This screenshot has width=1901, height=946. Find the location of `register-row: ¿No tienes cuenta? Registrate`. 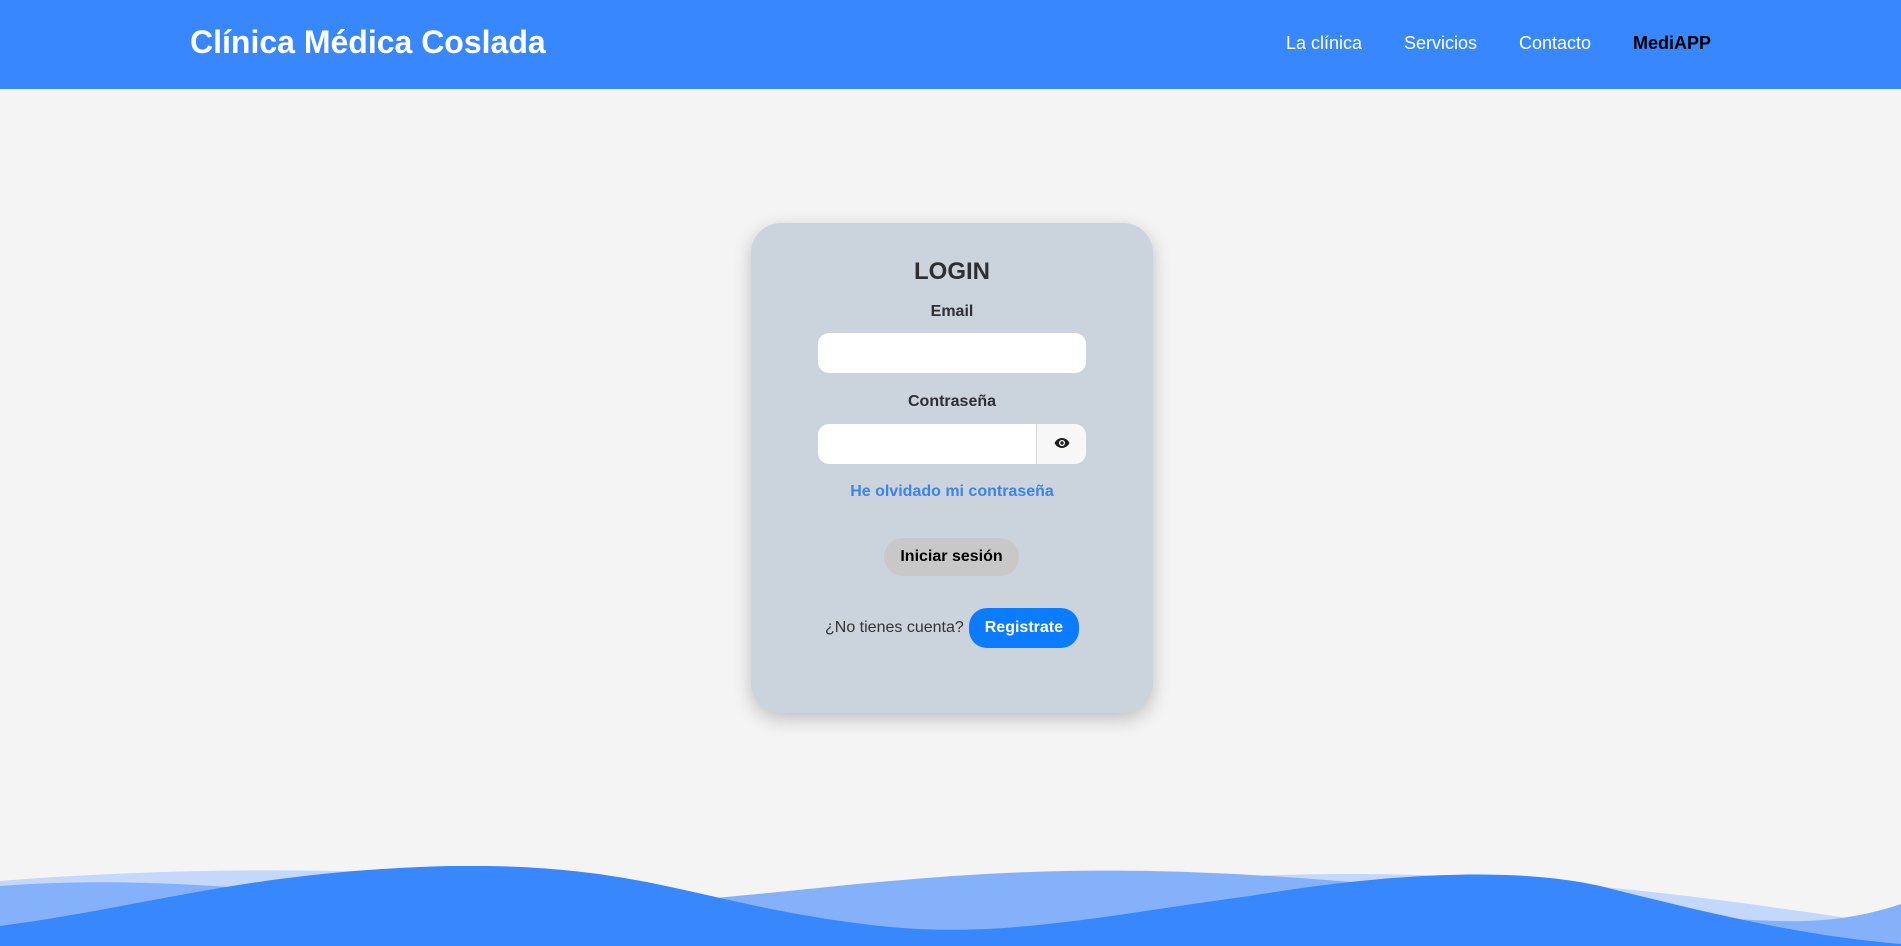

register-row: ¿No tienes cuenta? Registrate is located at coordinates (952, 628).